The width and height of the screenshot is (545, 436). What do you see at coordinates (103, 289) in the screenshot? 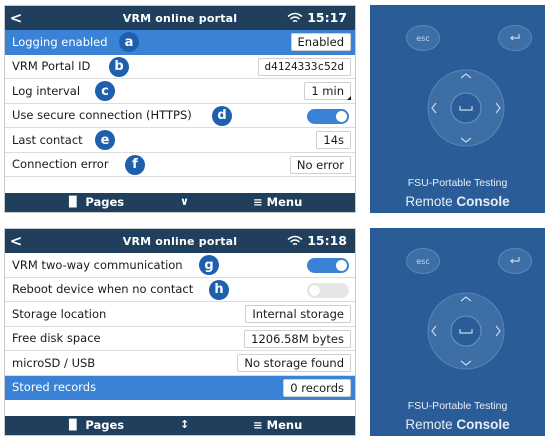
I see `row-label: Reboot device when no contact` at bounding box center [103, 289].